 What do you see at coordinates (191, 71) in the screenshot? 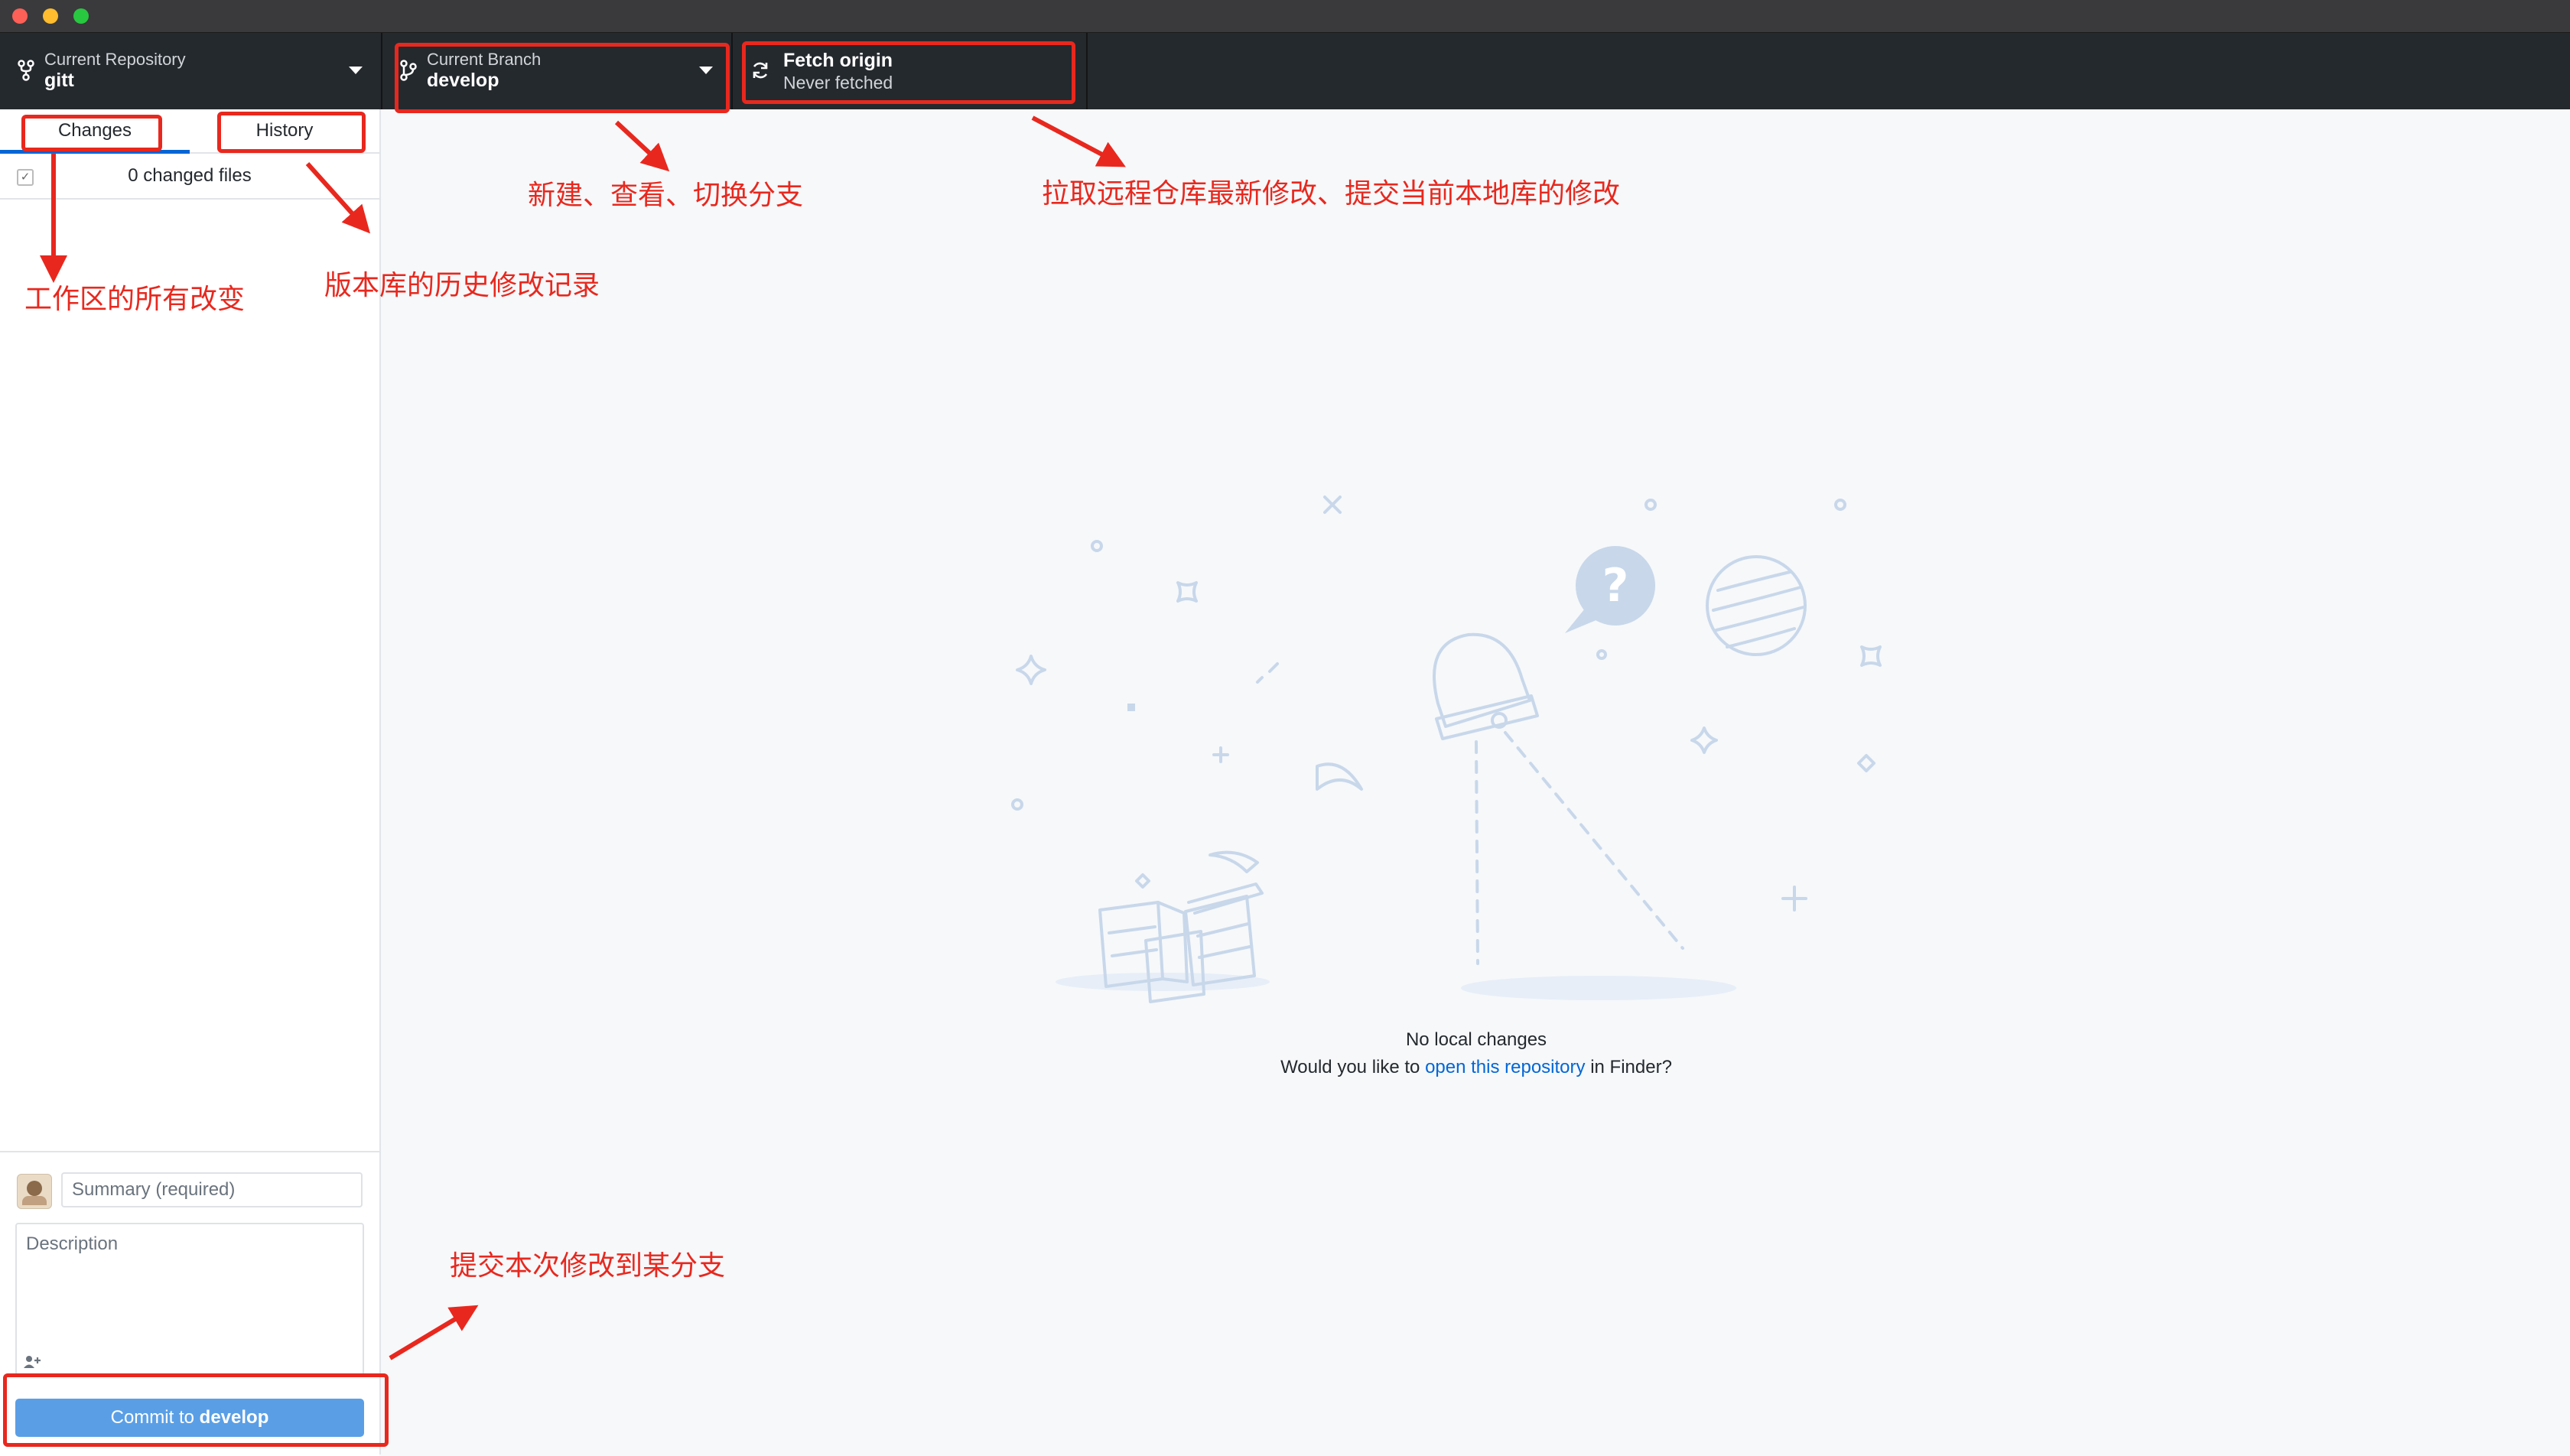
I see `current-repository-dropdown: Current Repository gitt` at bounding box center [191, 71].